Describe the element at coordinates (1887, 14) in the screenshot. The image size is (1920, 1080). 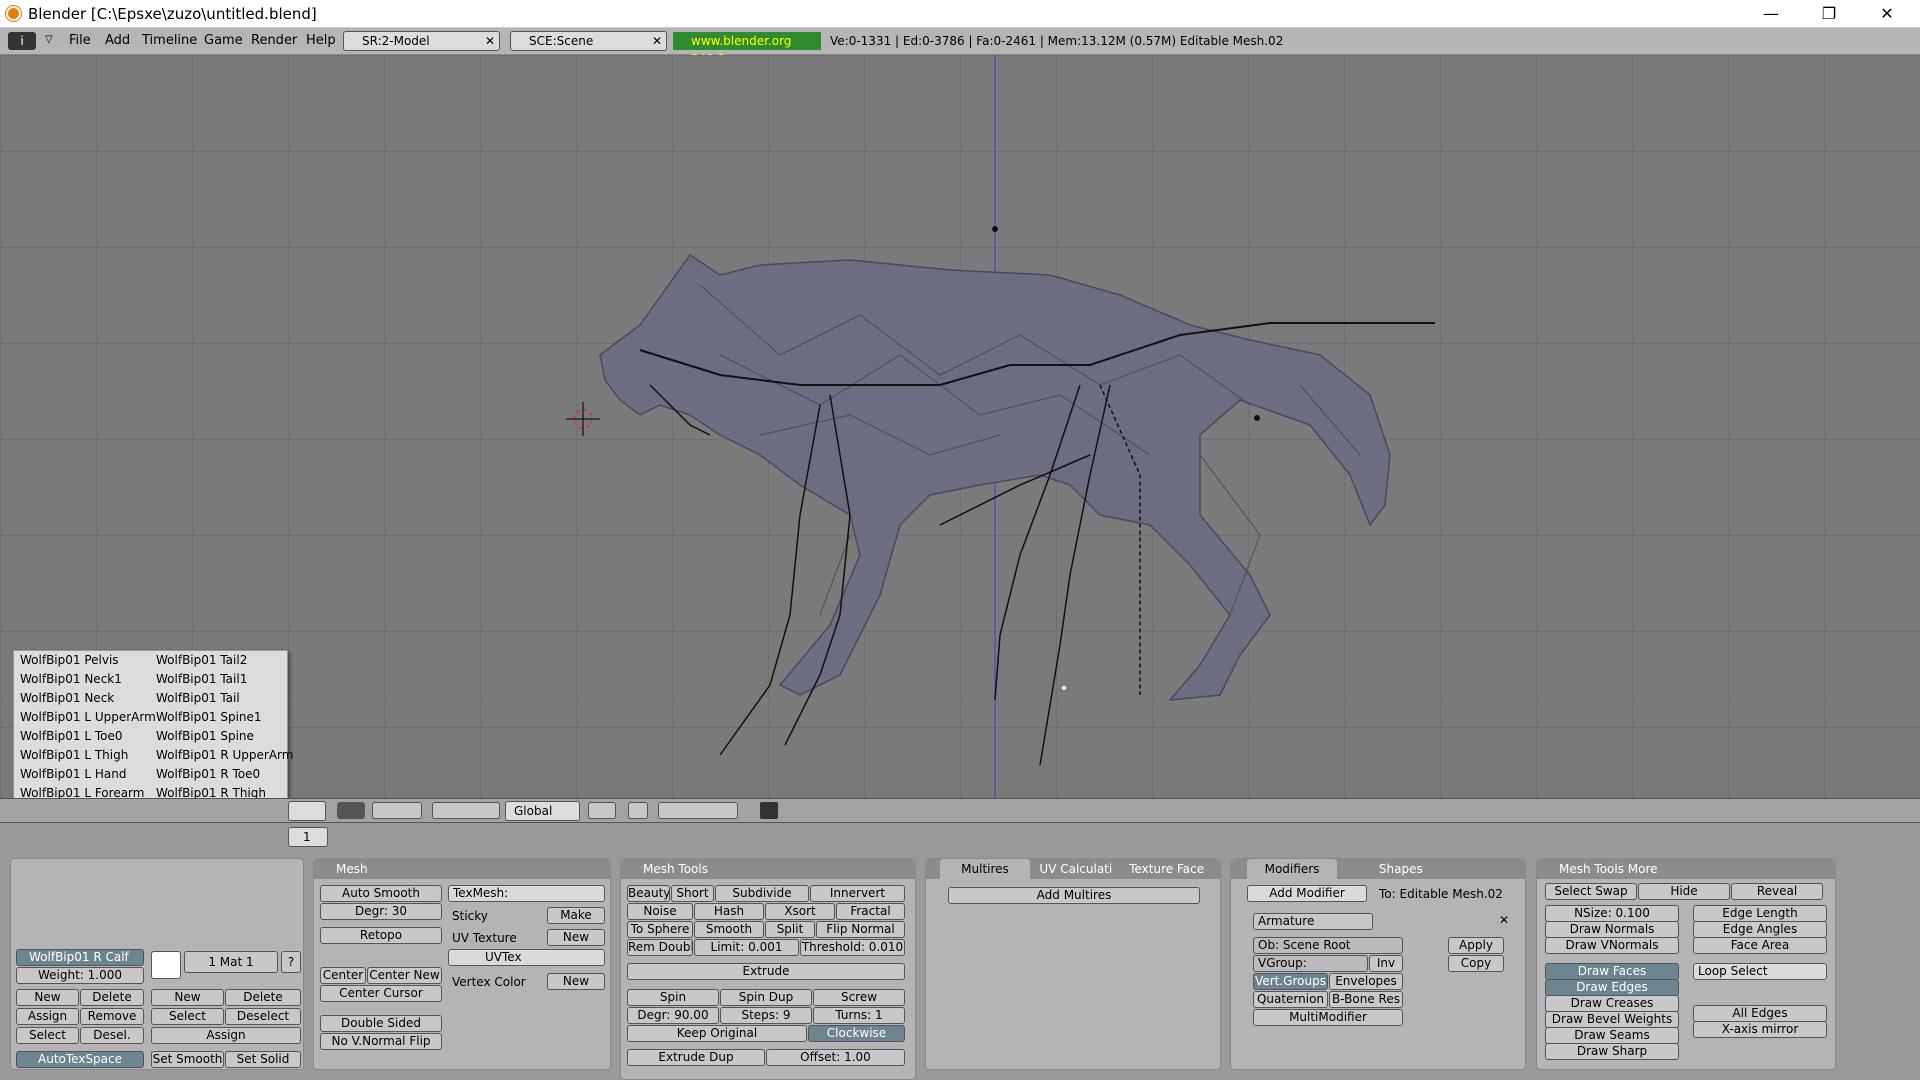
I see `close-button: ✕` at that location.